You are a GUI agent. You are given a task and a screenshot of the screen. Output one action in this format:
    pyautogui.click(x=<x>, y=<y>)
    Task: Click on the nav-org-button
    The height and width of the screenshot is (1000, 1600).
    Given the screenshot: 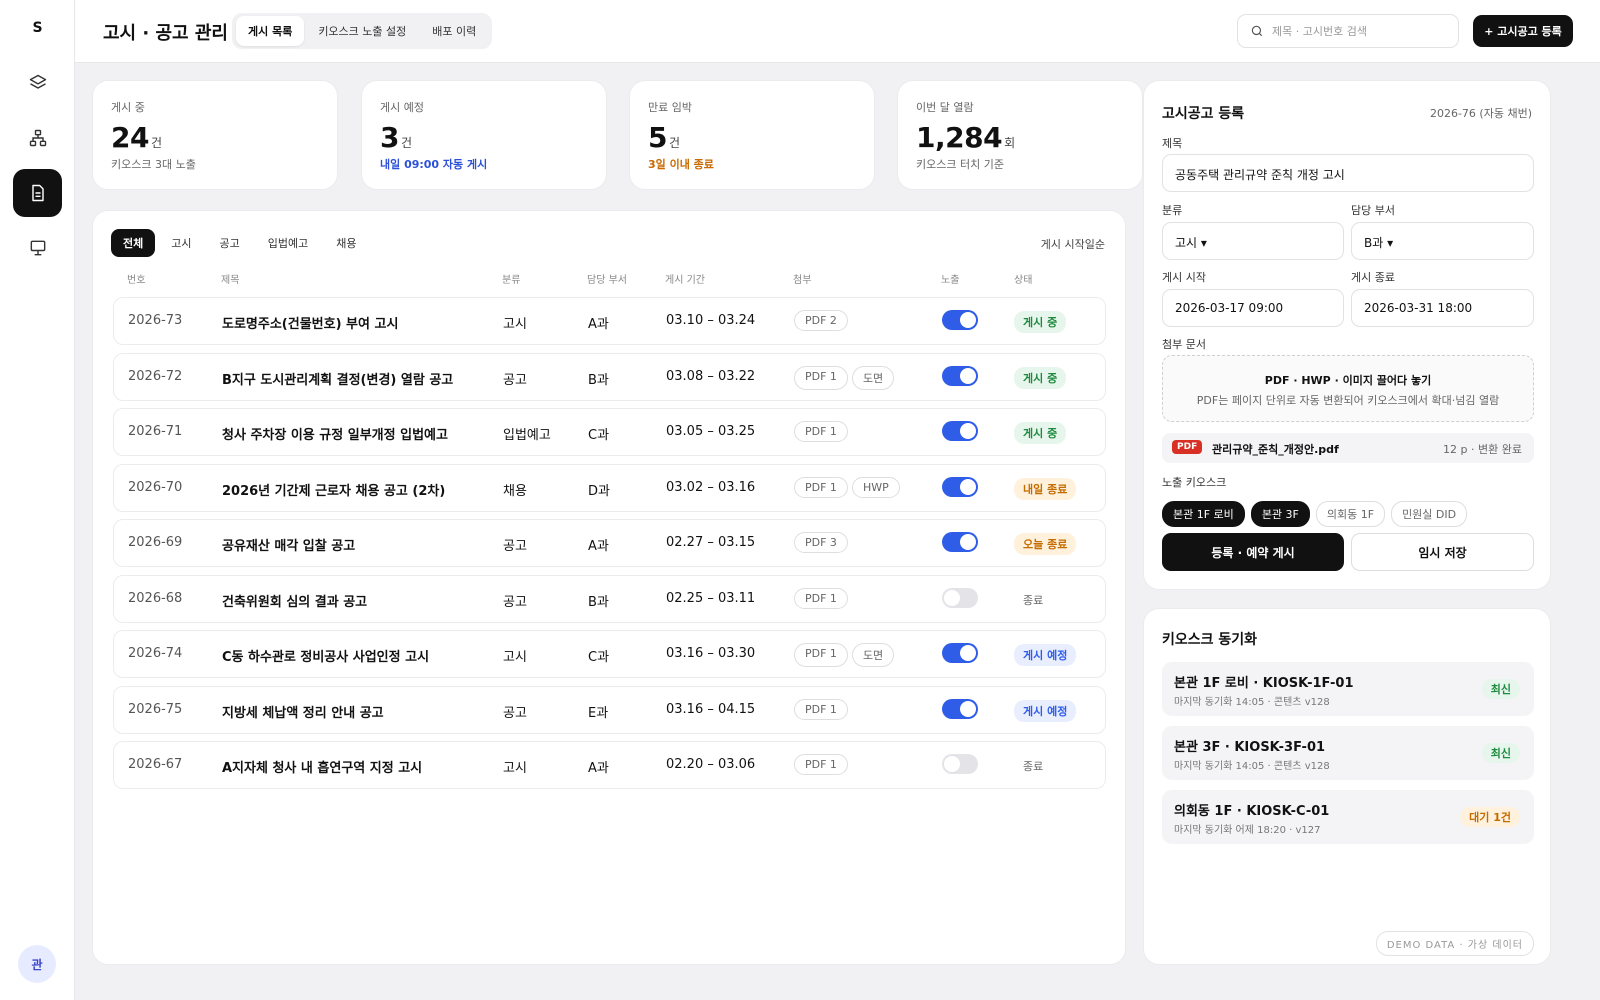 What is the action you would take?
    pyautogui.click(x=37, y=138)
    